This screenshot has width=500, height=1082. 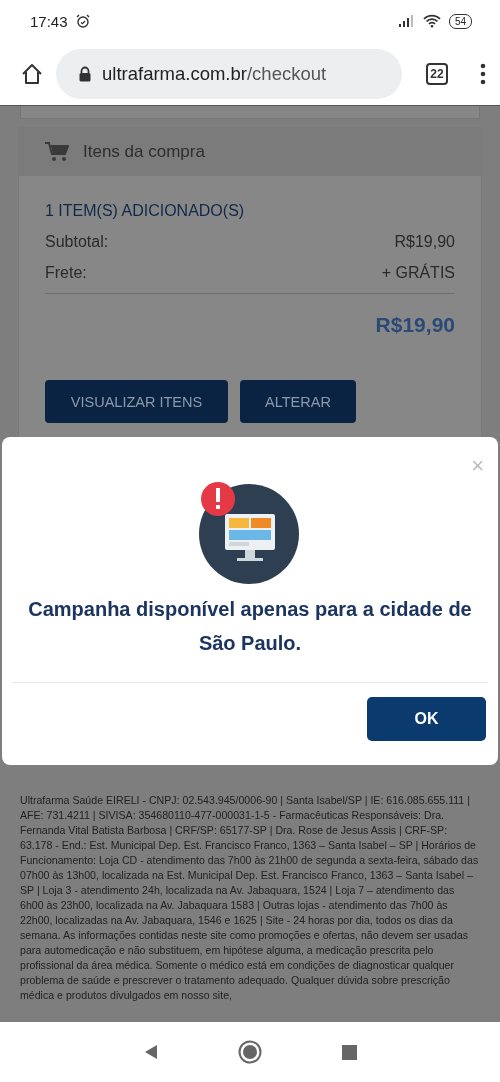 I want to click on dialog-message: Campanha disponível apenas para a cidade de São Paulo., so click(x=250, y=626).